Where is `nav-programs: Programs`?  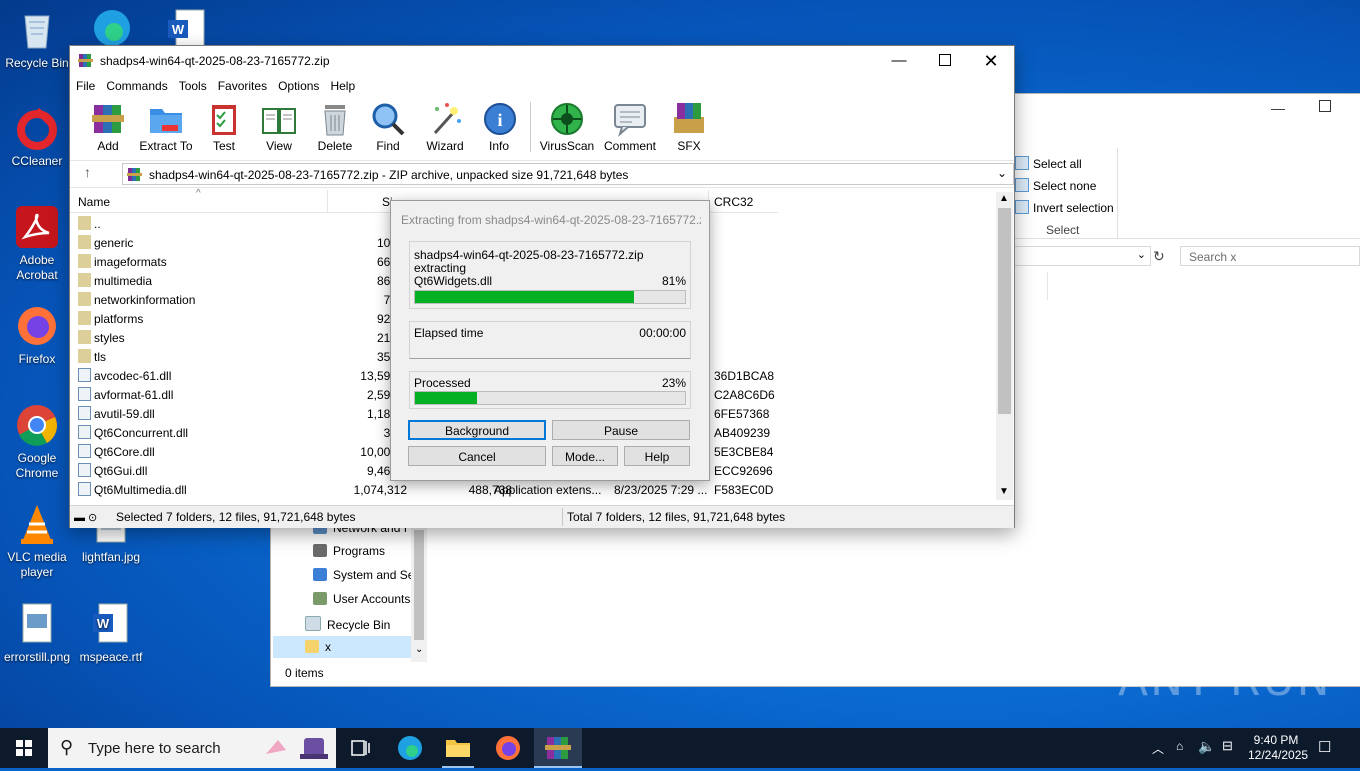 nav-programs: Programs is located at coordinates (349, 551).